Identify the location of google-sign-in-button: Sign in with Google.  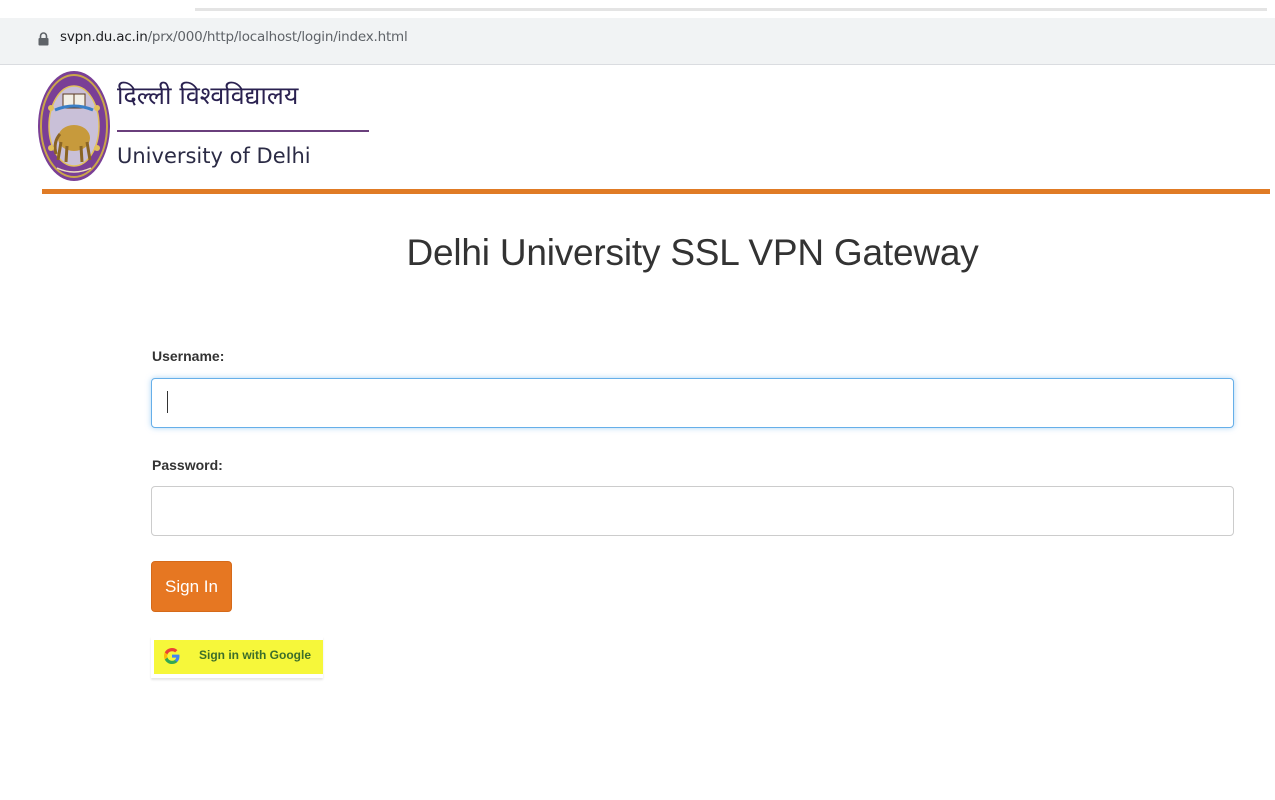
(237, 657).